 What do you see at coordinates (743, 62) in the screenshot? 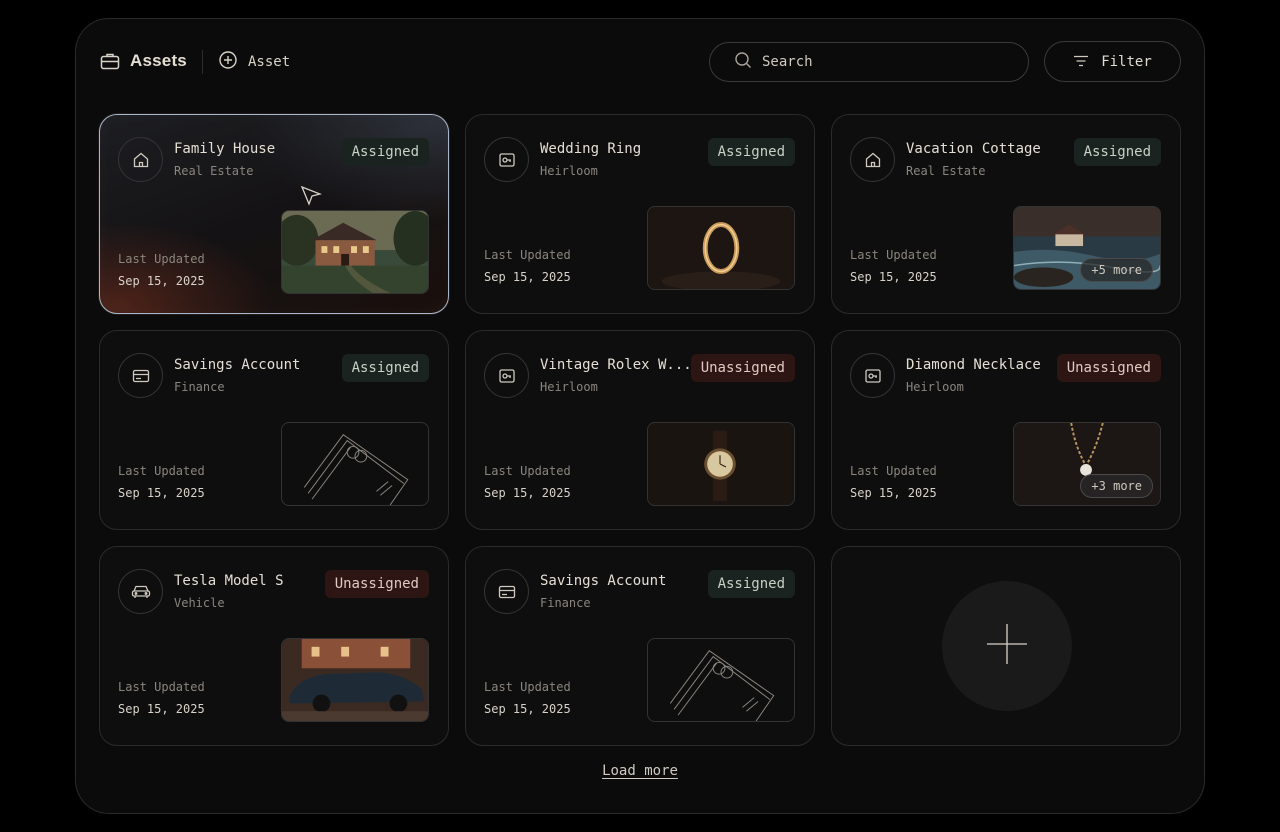
I see `search-icon` at bounding box center [743, 62].